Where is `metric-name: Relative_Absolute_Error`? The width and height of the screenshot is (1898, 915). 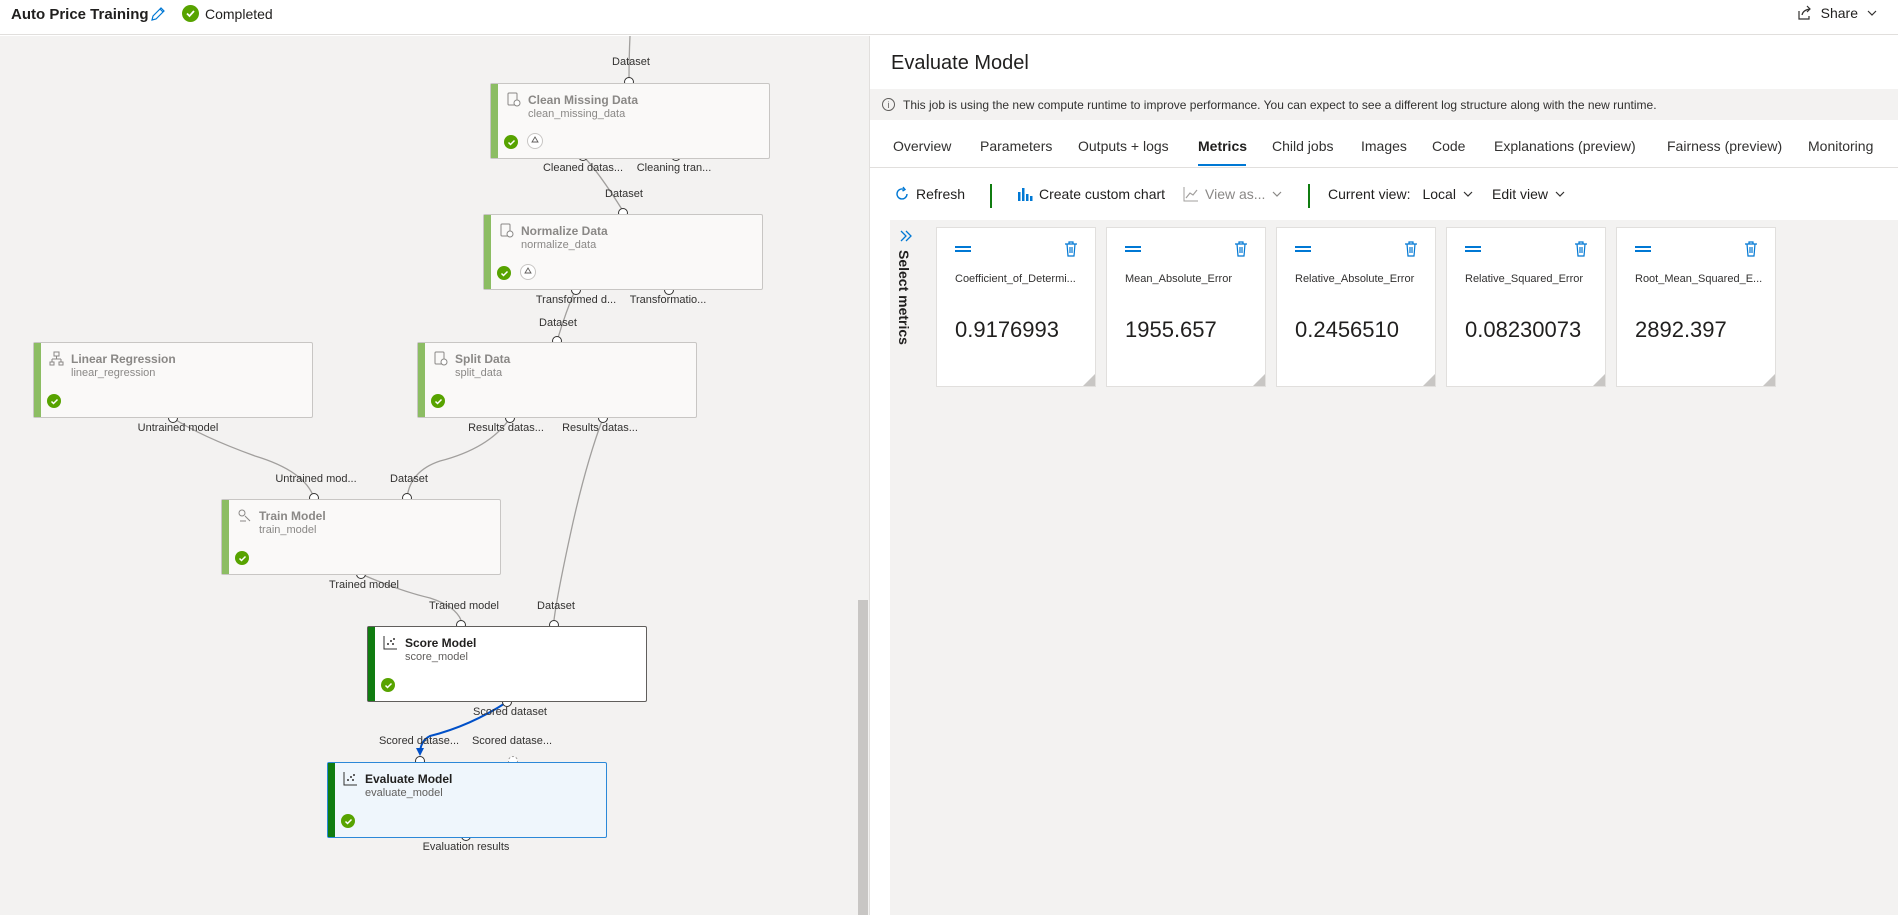 metric-name: Relative_Absolute_Error is located at coordinates (1355, 279).